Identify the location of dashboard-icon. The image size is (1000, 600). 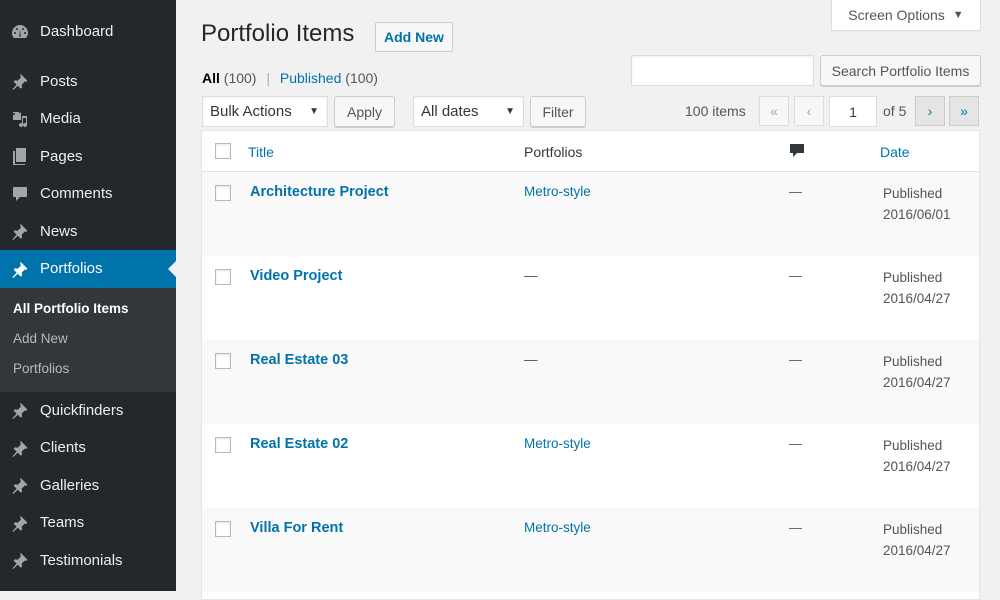
(20, 32).